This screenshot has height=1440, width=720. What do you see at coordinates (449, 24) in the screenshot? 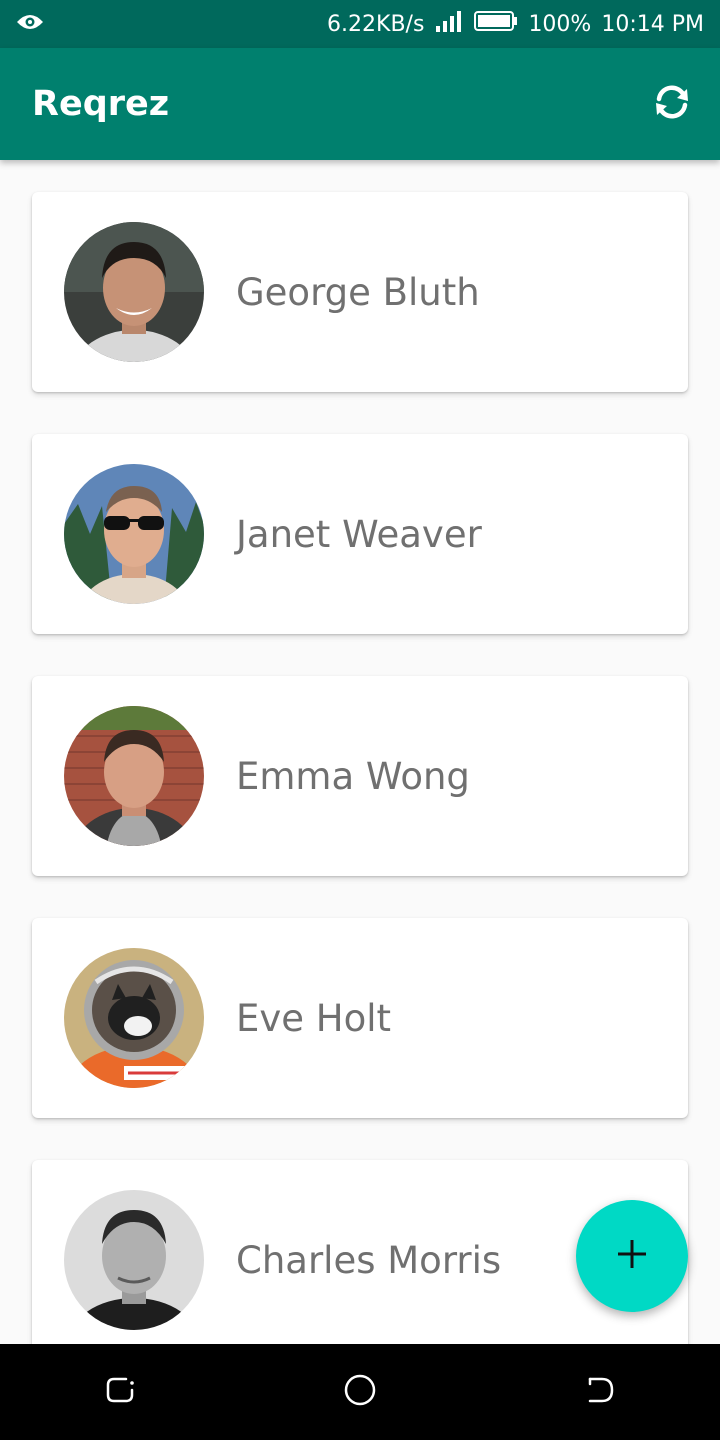
I see `signal-icon` at bounding box center [449, 24].